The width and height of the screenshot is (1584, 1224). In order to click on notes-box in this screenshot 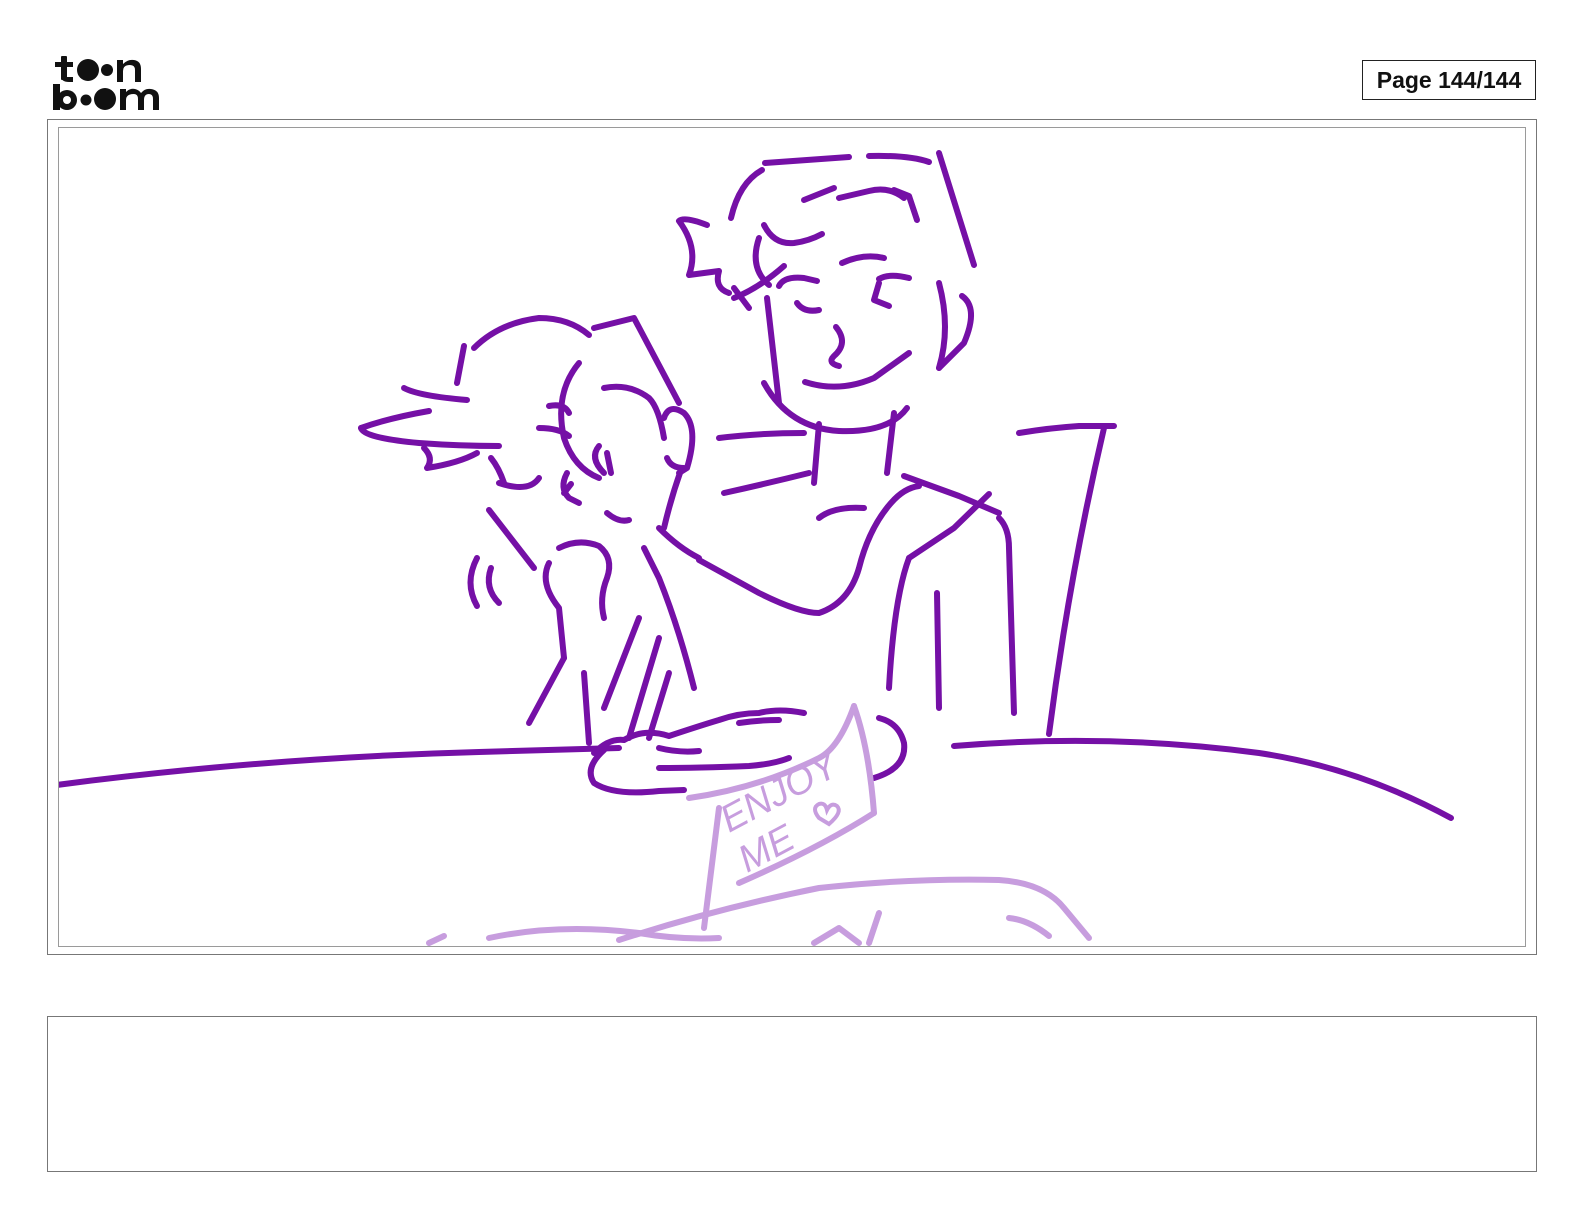, I will do `click(792, 1094)`.